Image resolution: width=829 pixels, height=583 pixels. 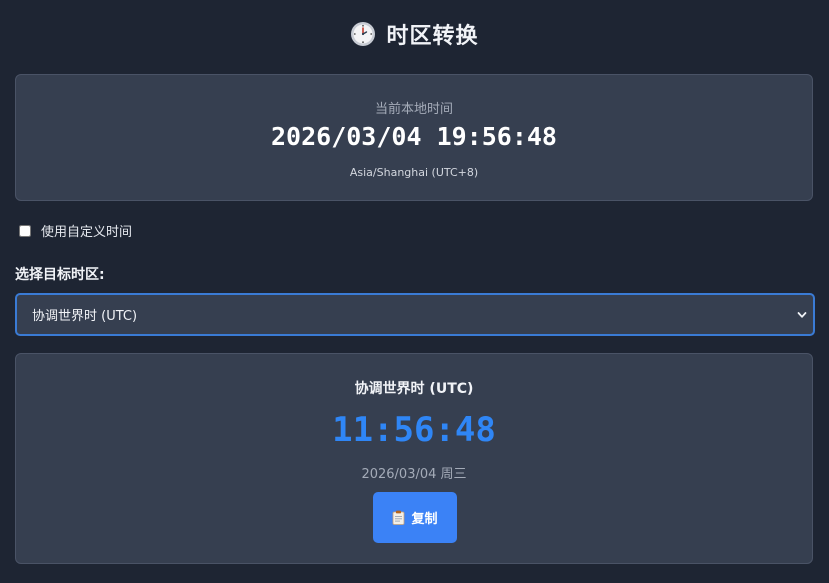 I want to click on custom-time-label: 使用自定义时间, so click(x=87, y=232).